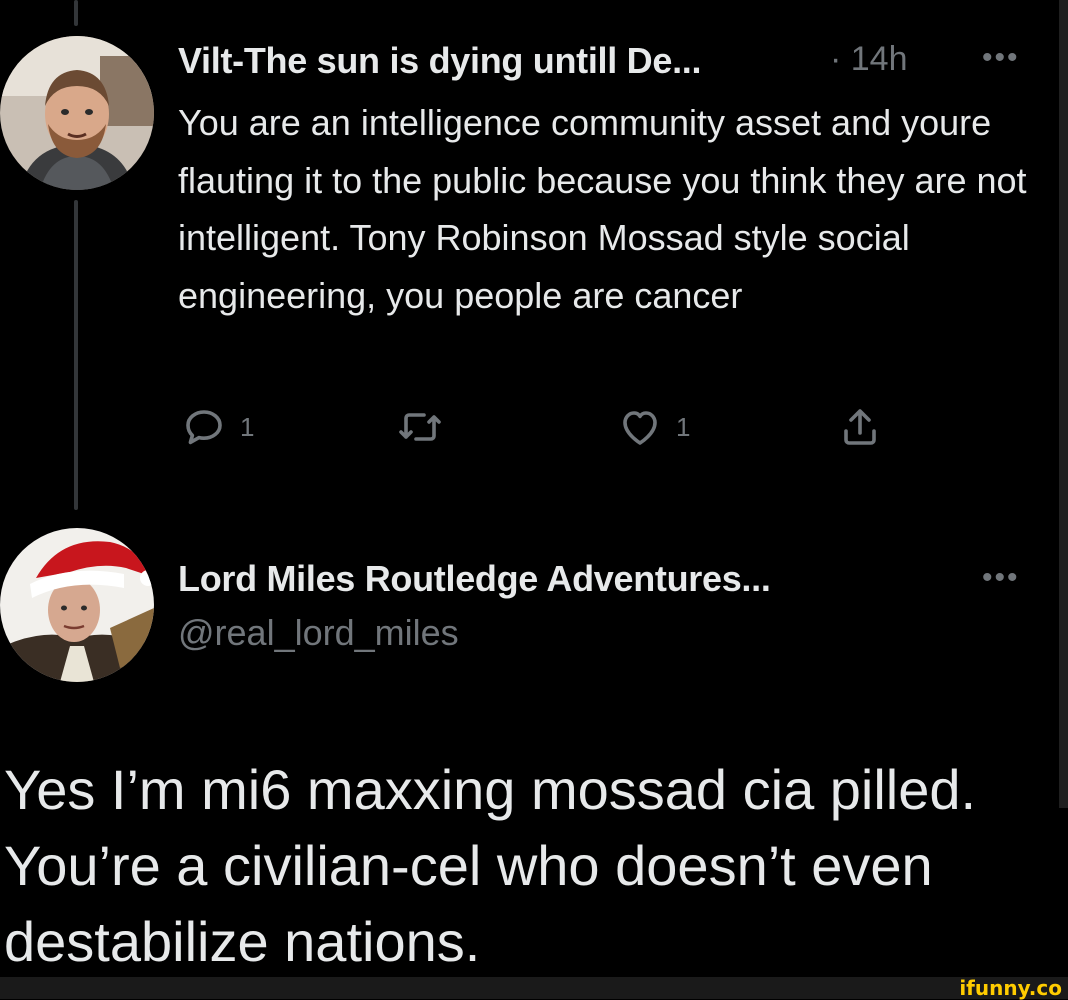  I want to click on heart-icon, so click(640, 428).